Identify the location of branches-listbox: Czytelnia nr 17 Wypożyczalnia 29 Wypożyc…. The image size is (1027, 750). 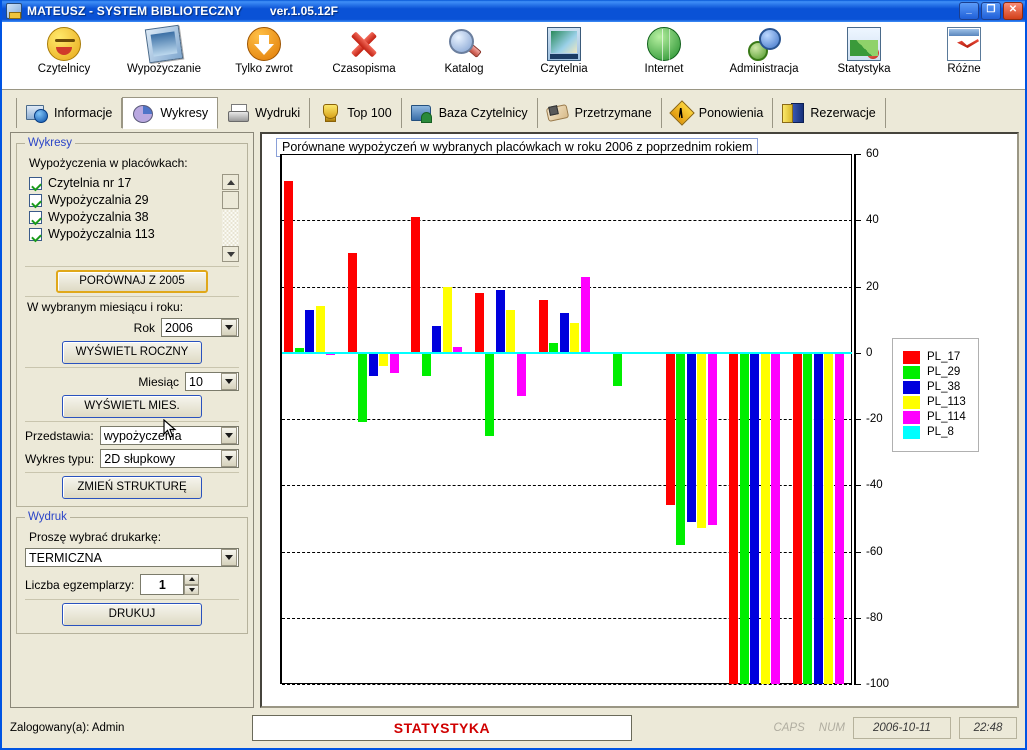
(123, 218).